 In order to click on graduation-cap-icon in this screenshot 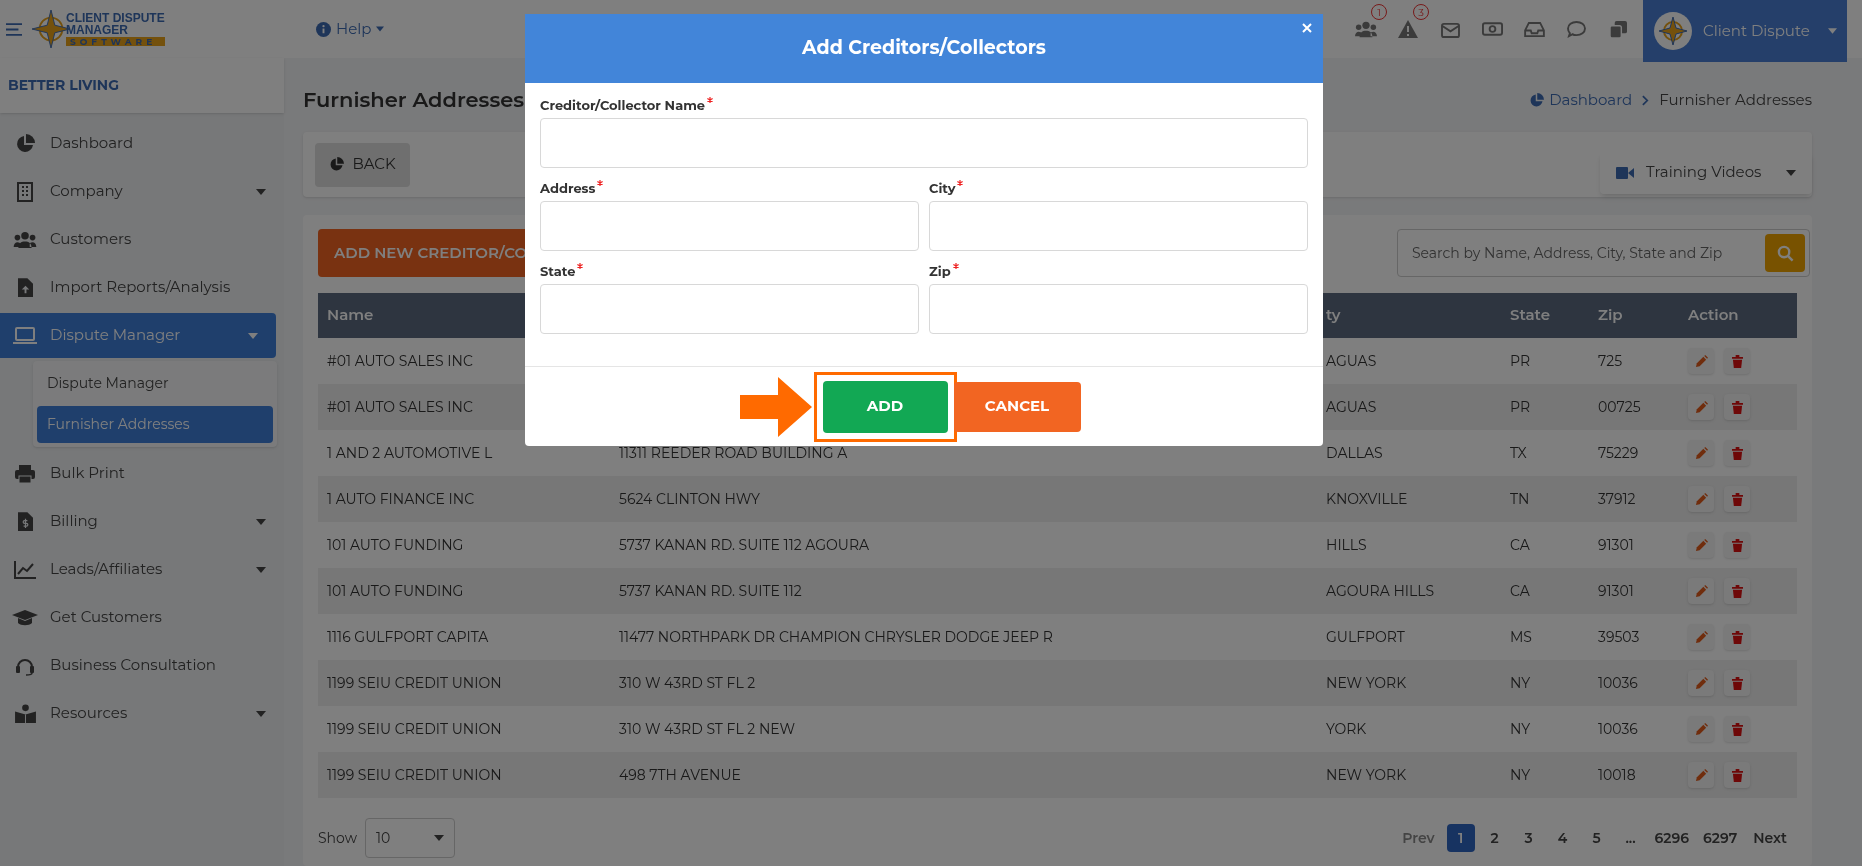, I will do `click(25, 617)`.